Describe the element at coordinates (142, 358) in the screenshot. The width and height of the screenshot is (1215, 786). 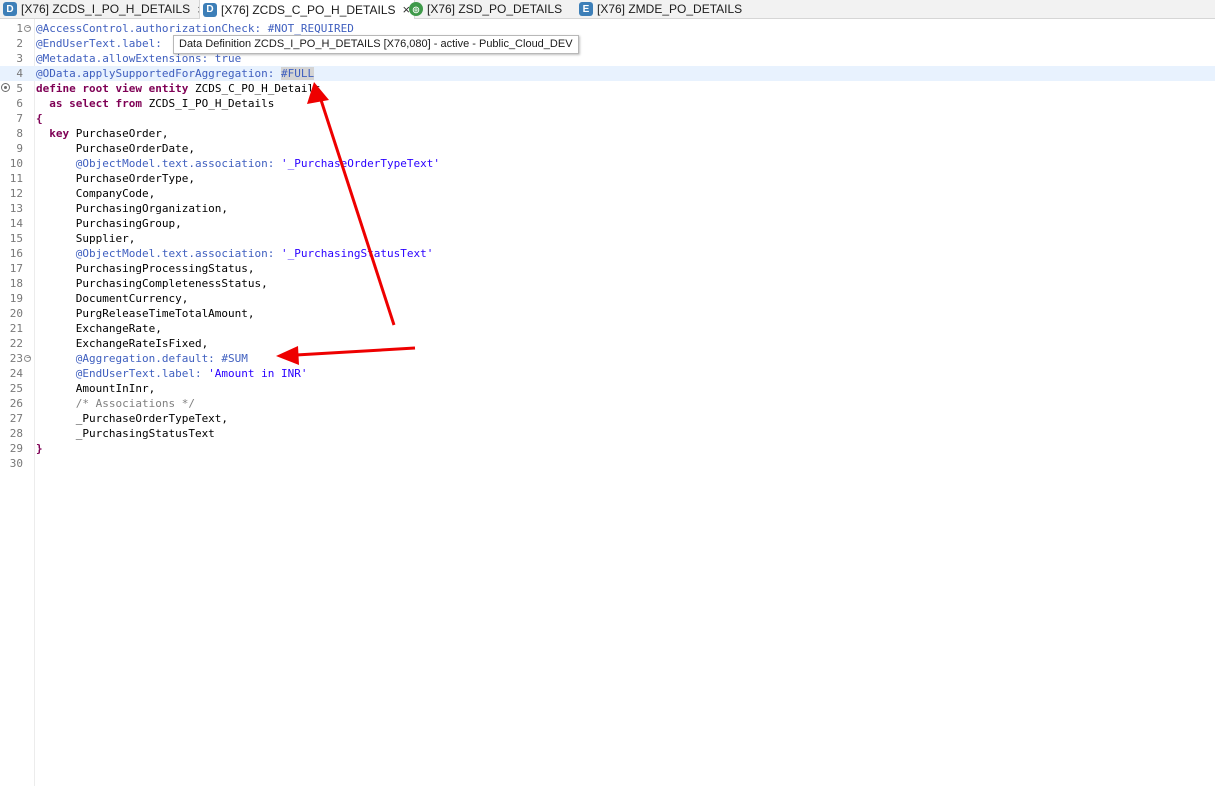
I see `code-text: @Aggregation.default: #SUM` at that location.